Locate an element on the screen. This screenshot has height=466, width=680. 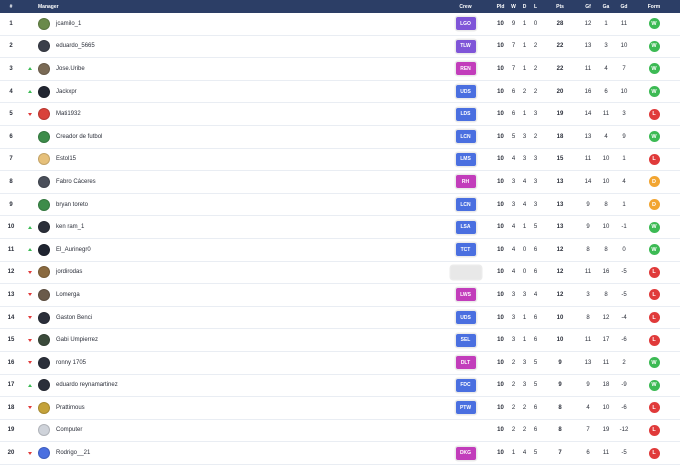
table-row: 16 ronny 1705 DLT 10 2 3 5 9 13 11 2 W is located at coordinates (340, 363).